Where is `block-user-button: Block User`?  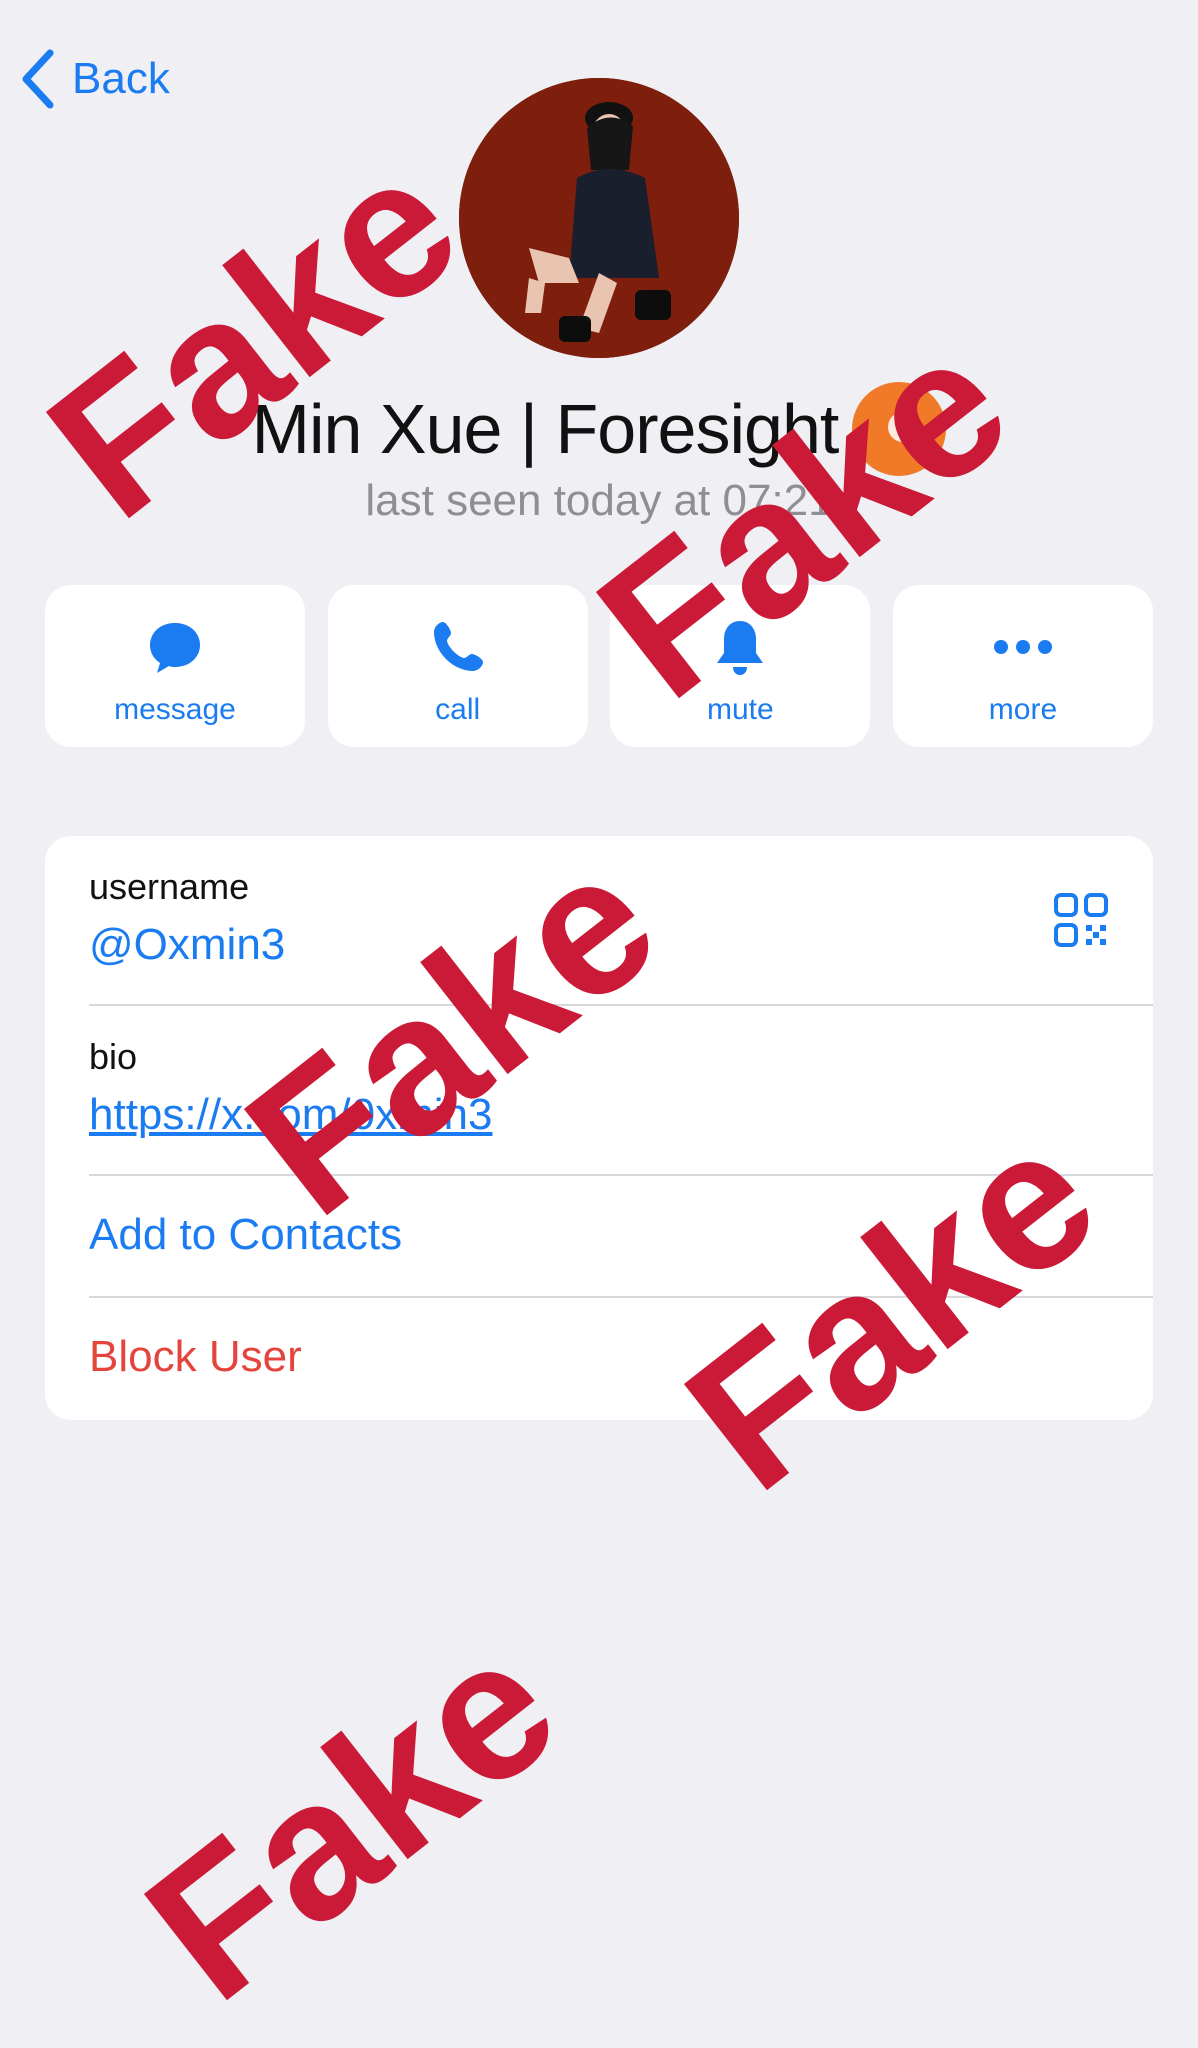
block-user-button: Block User is located at coordinates (195, 1357).